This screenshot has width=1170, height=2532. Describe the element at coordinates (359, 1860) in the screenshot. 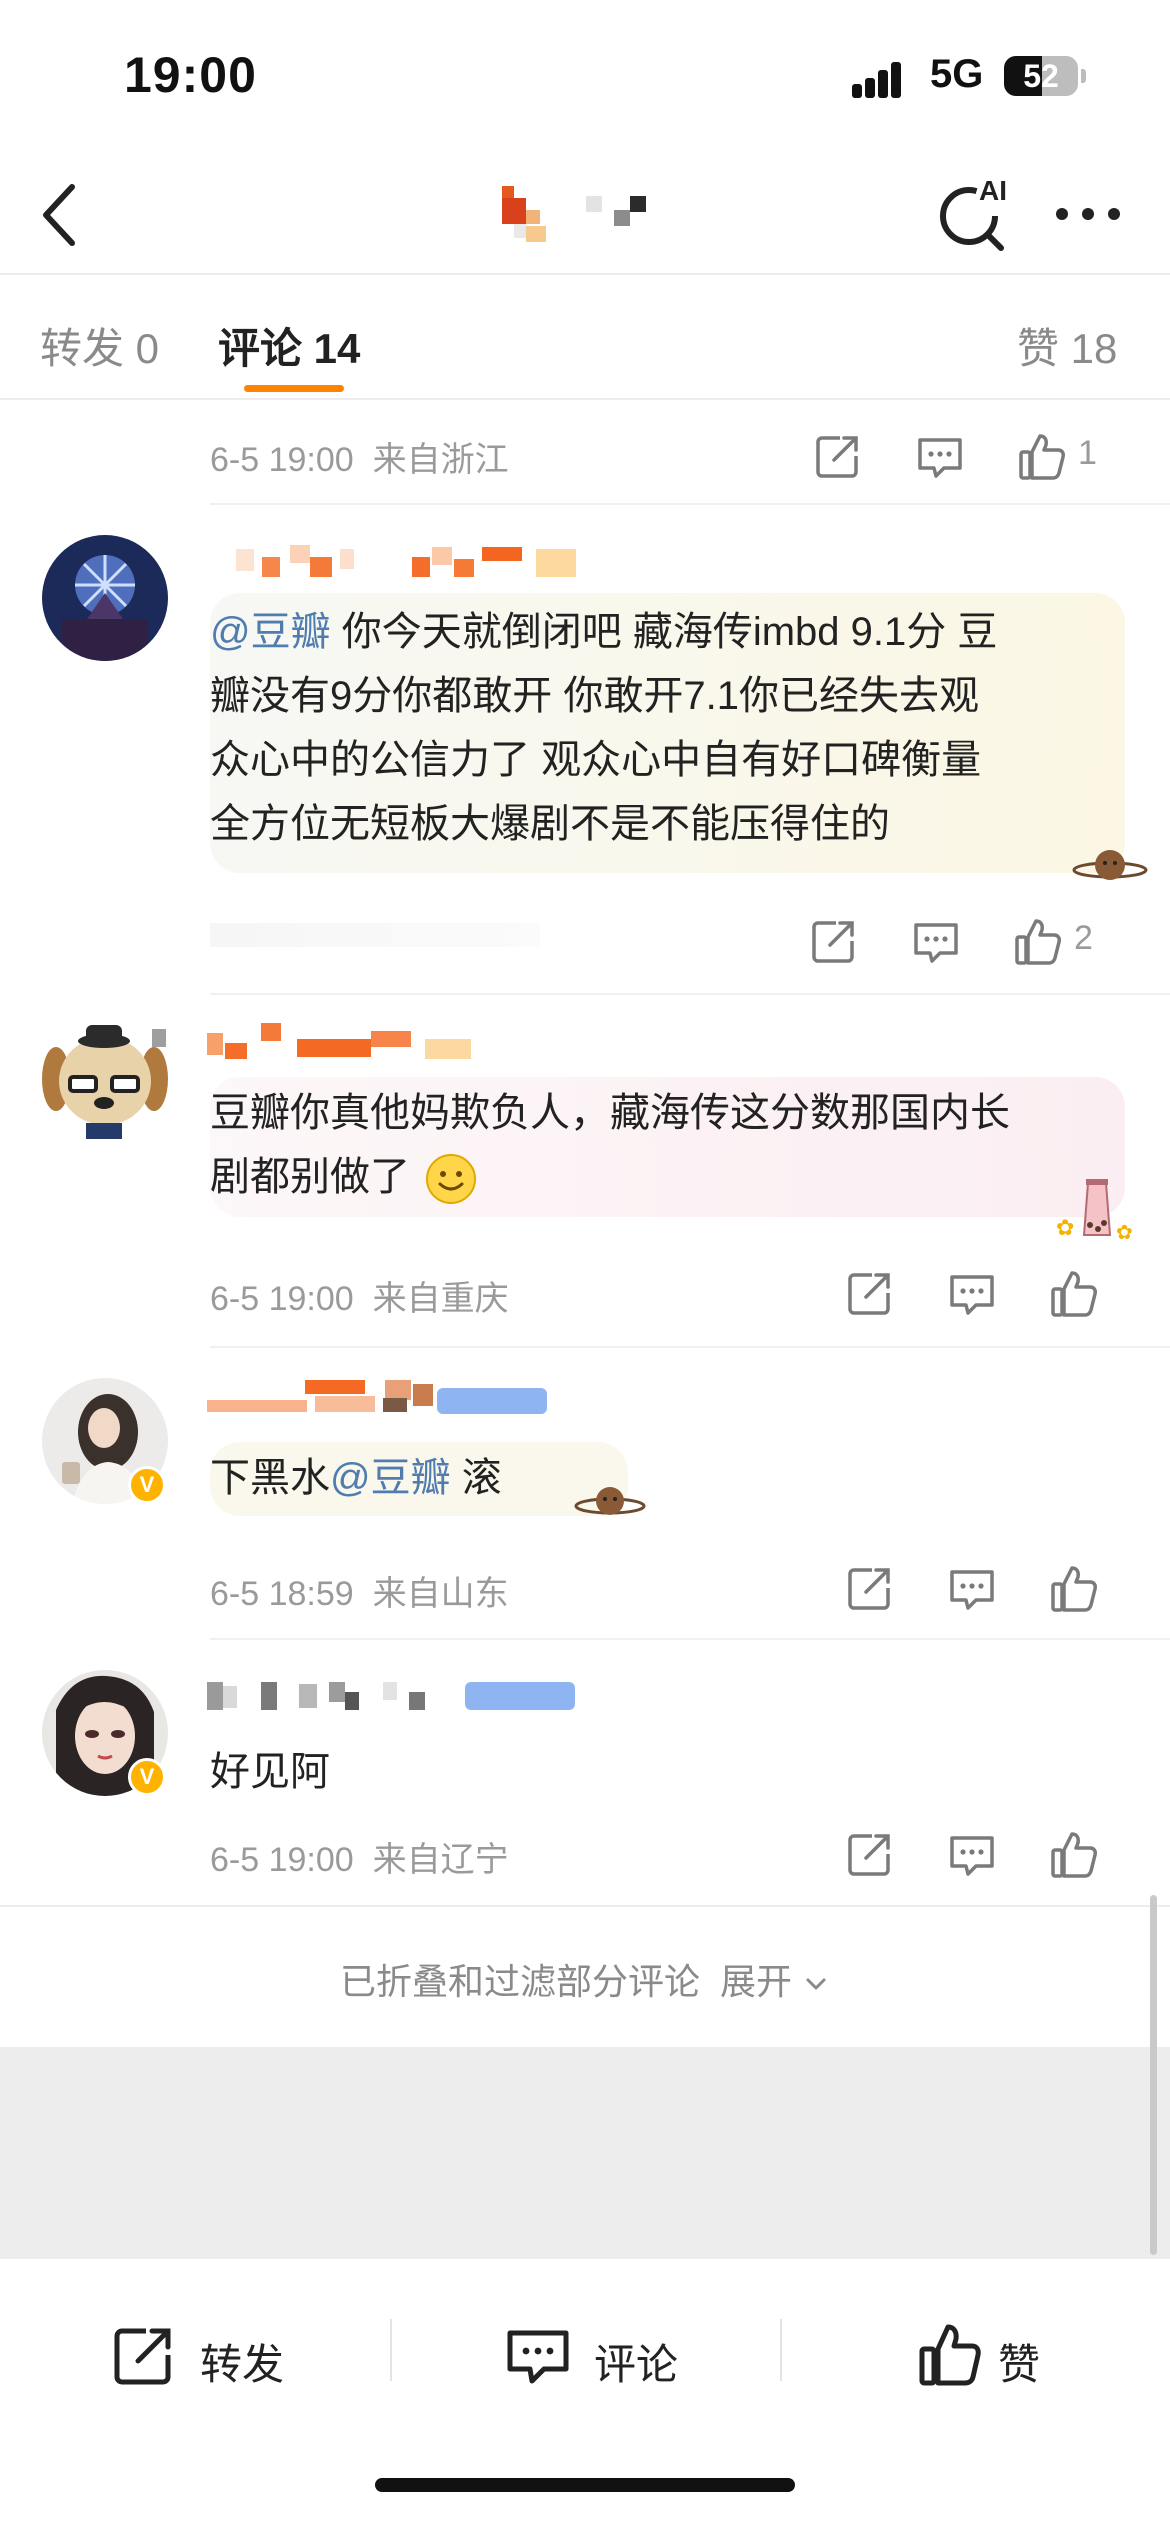

I see `comment-time: 6-5 19:00 来自辽宁` at that location.